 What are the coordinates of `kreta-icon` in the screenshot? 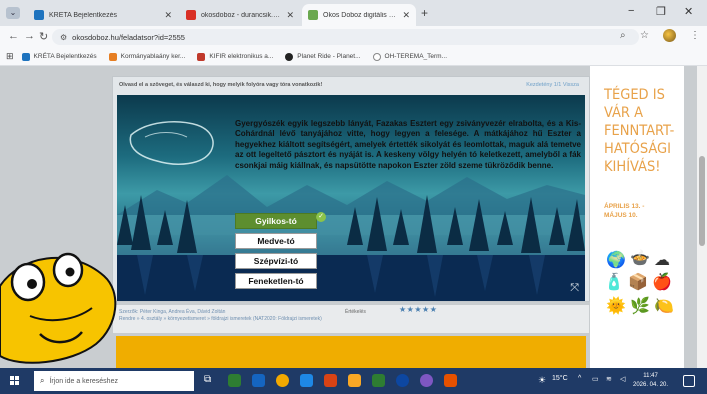 It's located at (25, 56).